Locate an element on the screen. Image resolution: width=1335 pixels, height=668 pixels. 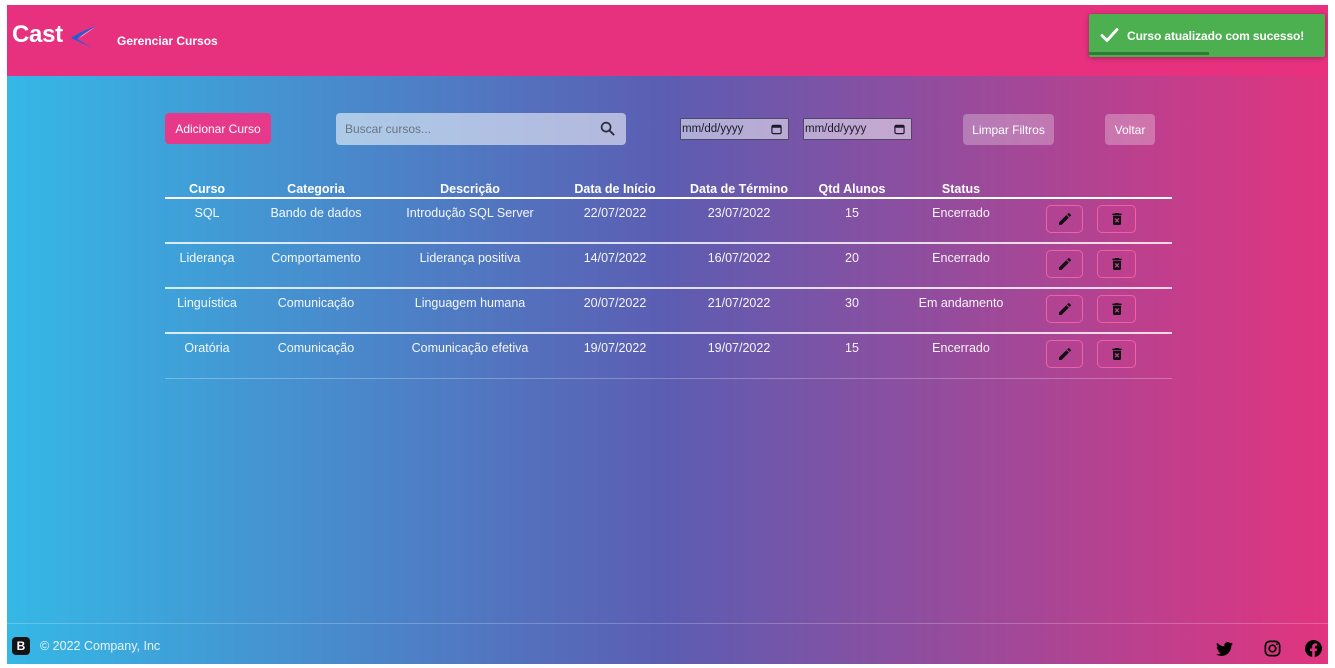
twitter-icon is located at coordinates (1224, 648).